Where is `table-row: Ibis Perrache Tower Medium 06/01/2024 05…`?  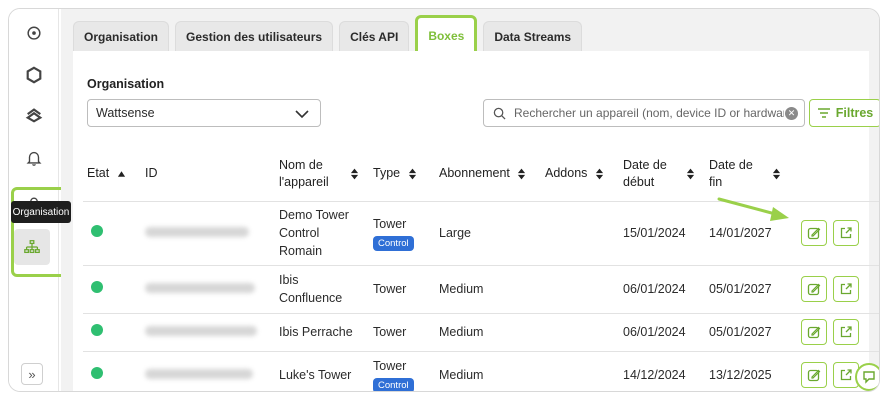 table-row: Ibis Perrache Tower Medium 06/01/2024 05… is located at coordinates (481, 332).